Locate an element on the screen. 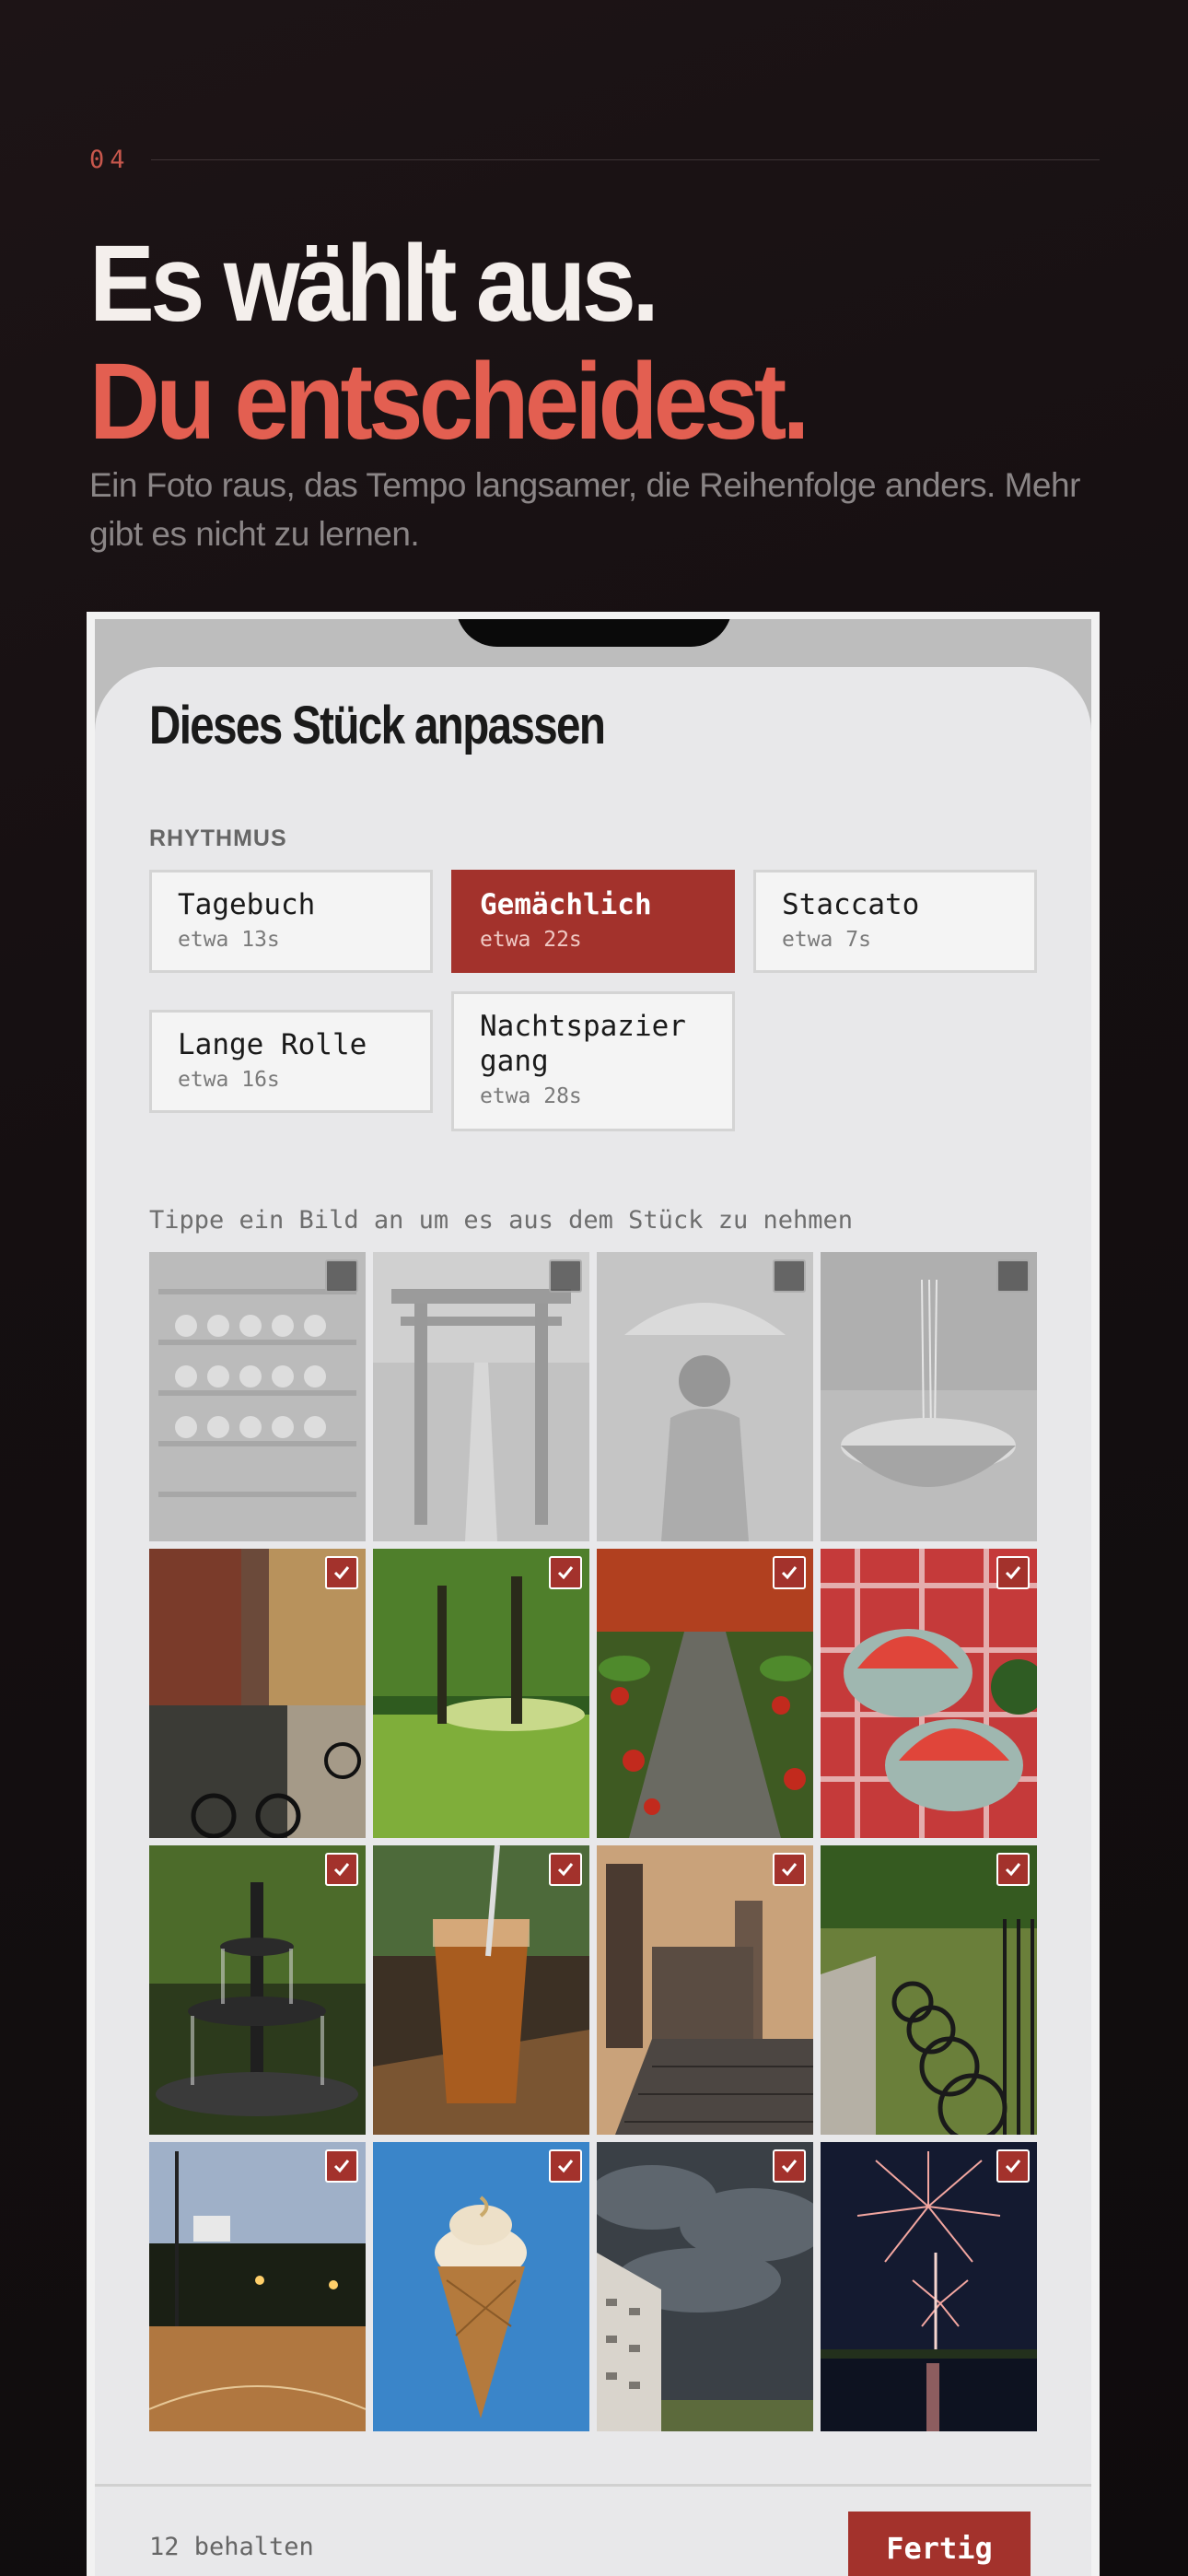 The height and width of the screenshot is (2576, 1188). photo-stone-path-red-leaves is located at coordinates (705, 1693).